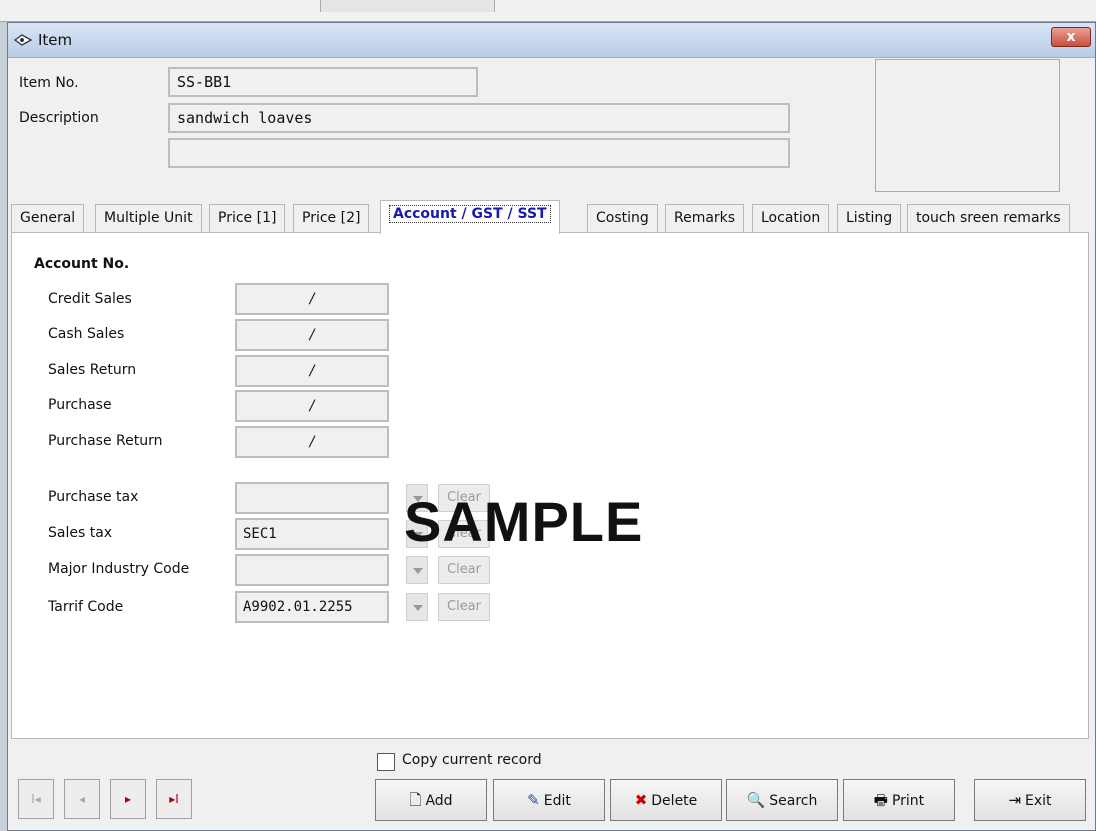 Image resolution: width=1096 pixels, height=831 pixels. Describe the element at coordinates (551, 40) in the screenshot. I see `title-bar: Item x` at that location.